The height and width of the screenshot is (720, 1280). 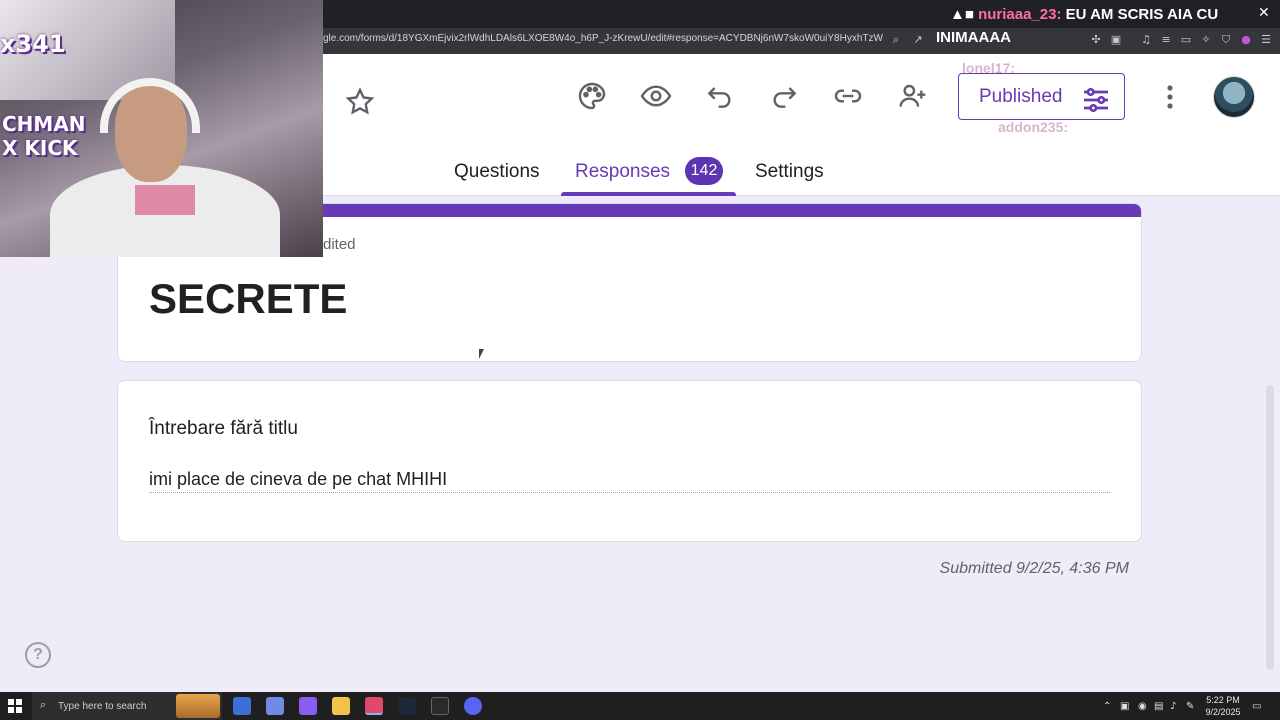 I want to click on link-icon, so click(x=848, y=96).